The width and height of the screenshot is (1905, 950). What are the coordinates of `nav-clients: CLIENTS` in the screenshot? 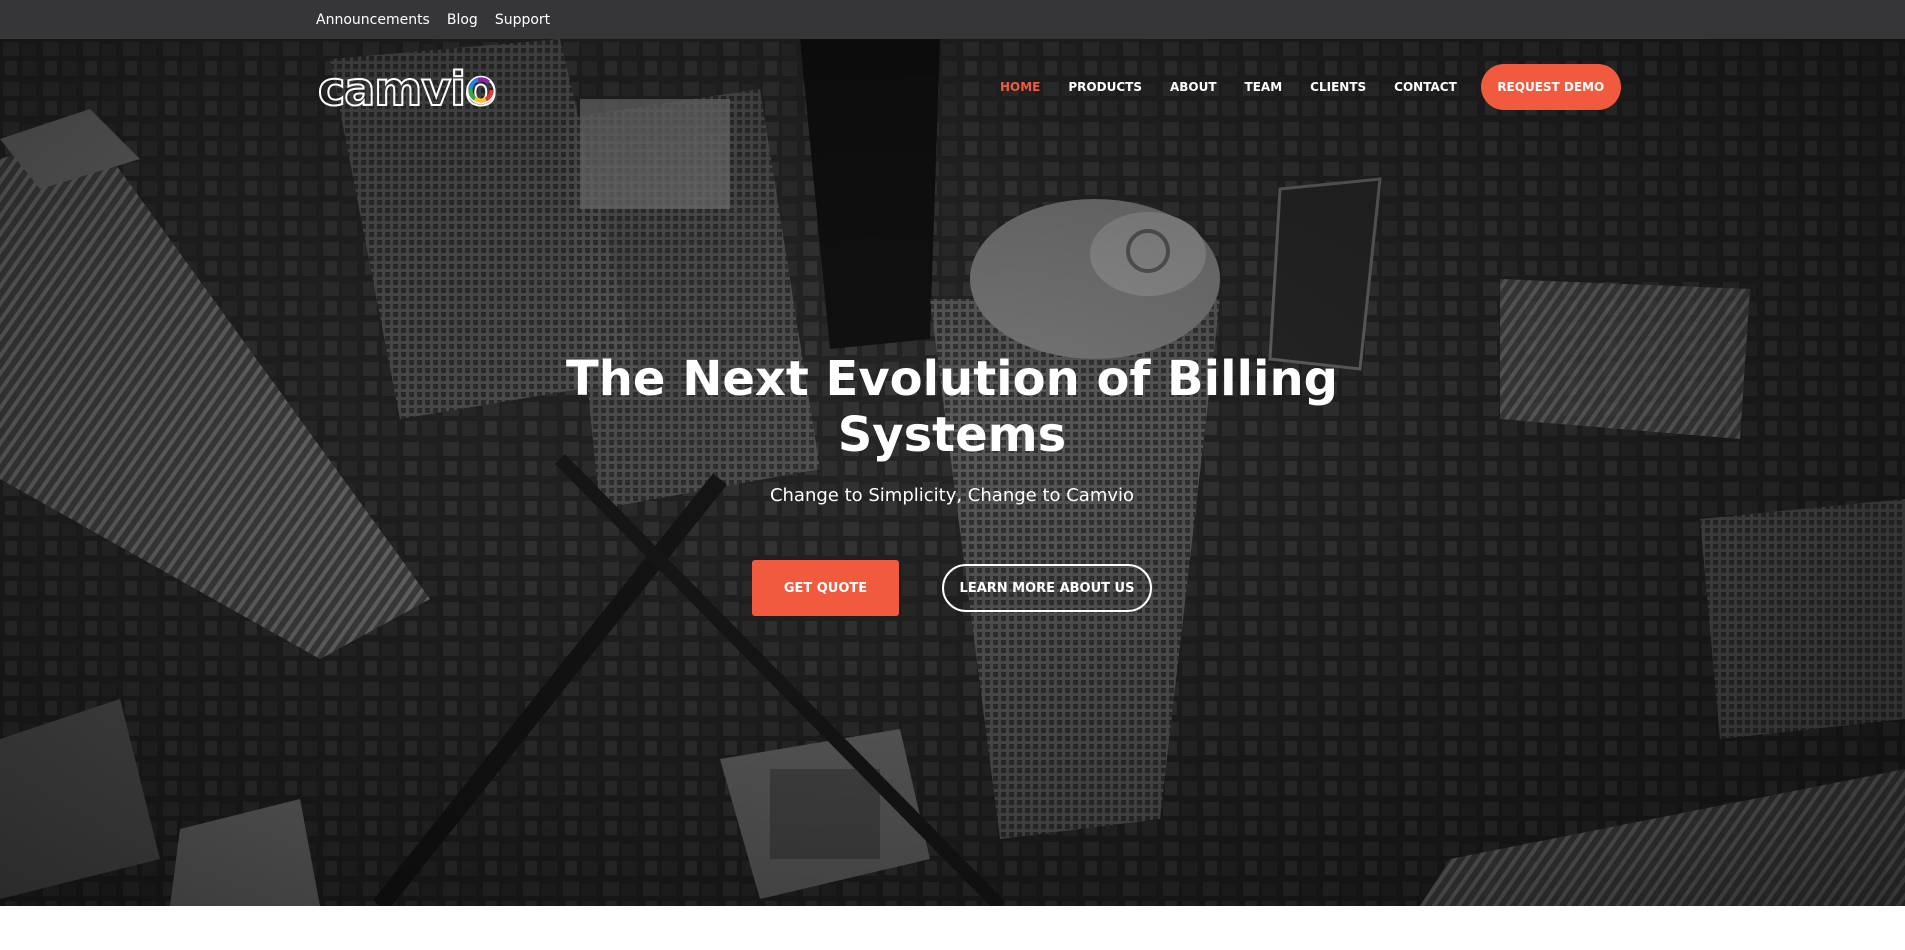 It's located at (1338, 87).